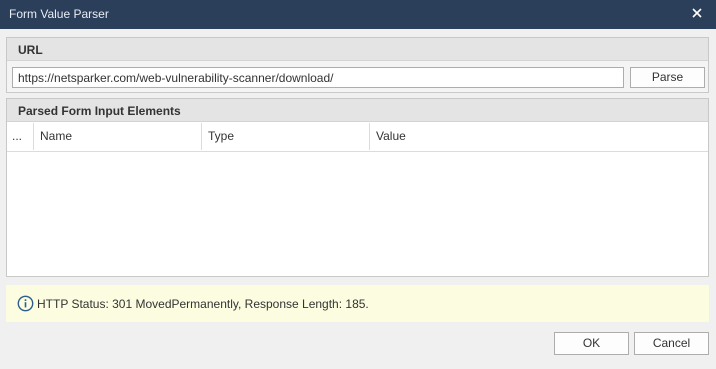 This screenshot has height=369, width=716. I want to click on url-section-header: URL, so click(357, 49).